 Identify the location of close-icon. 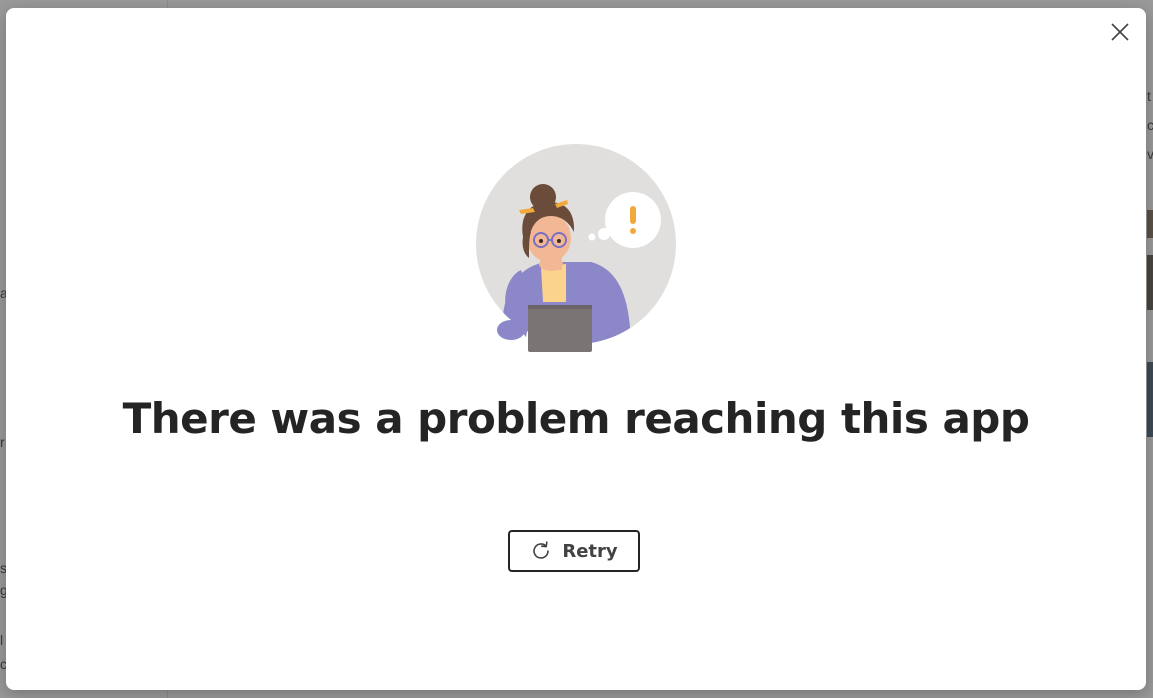
(1120, 34).